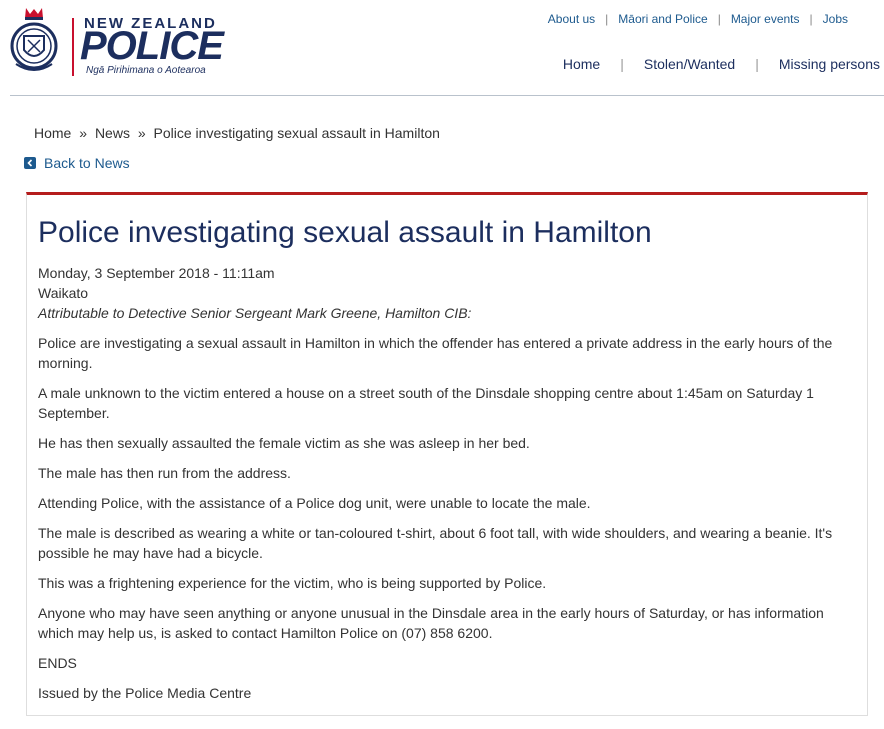 The image size is (884, 729). What do you see at coordinates (63, 293) in the screenshot?
I see `article-region: Waikato` at bounding box center [63, 293].